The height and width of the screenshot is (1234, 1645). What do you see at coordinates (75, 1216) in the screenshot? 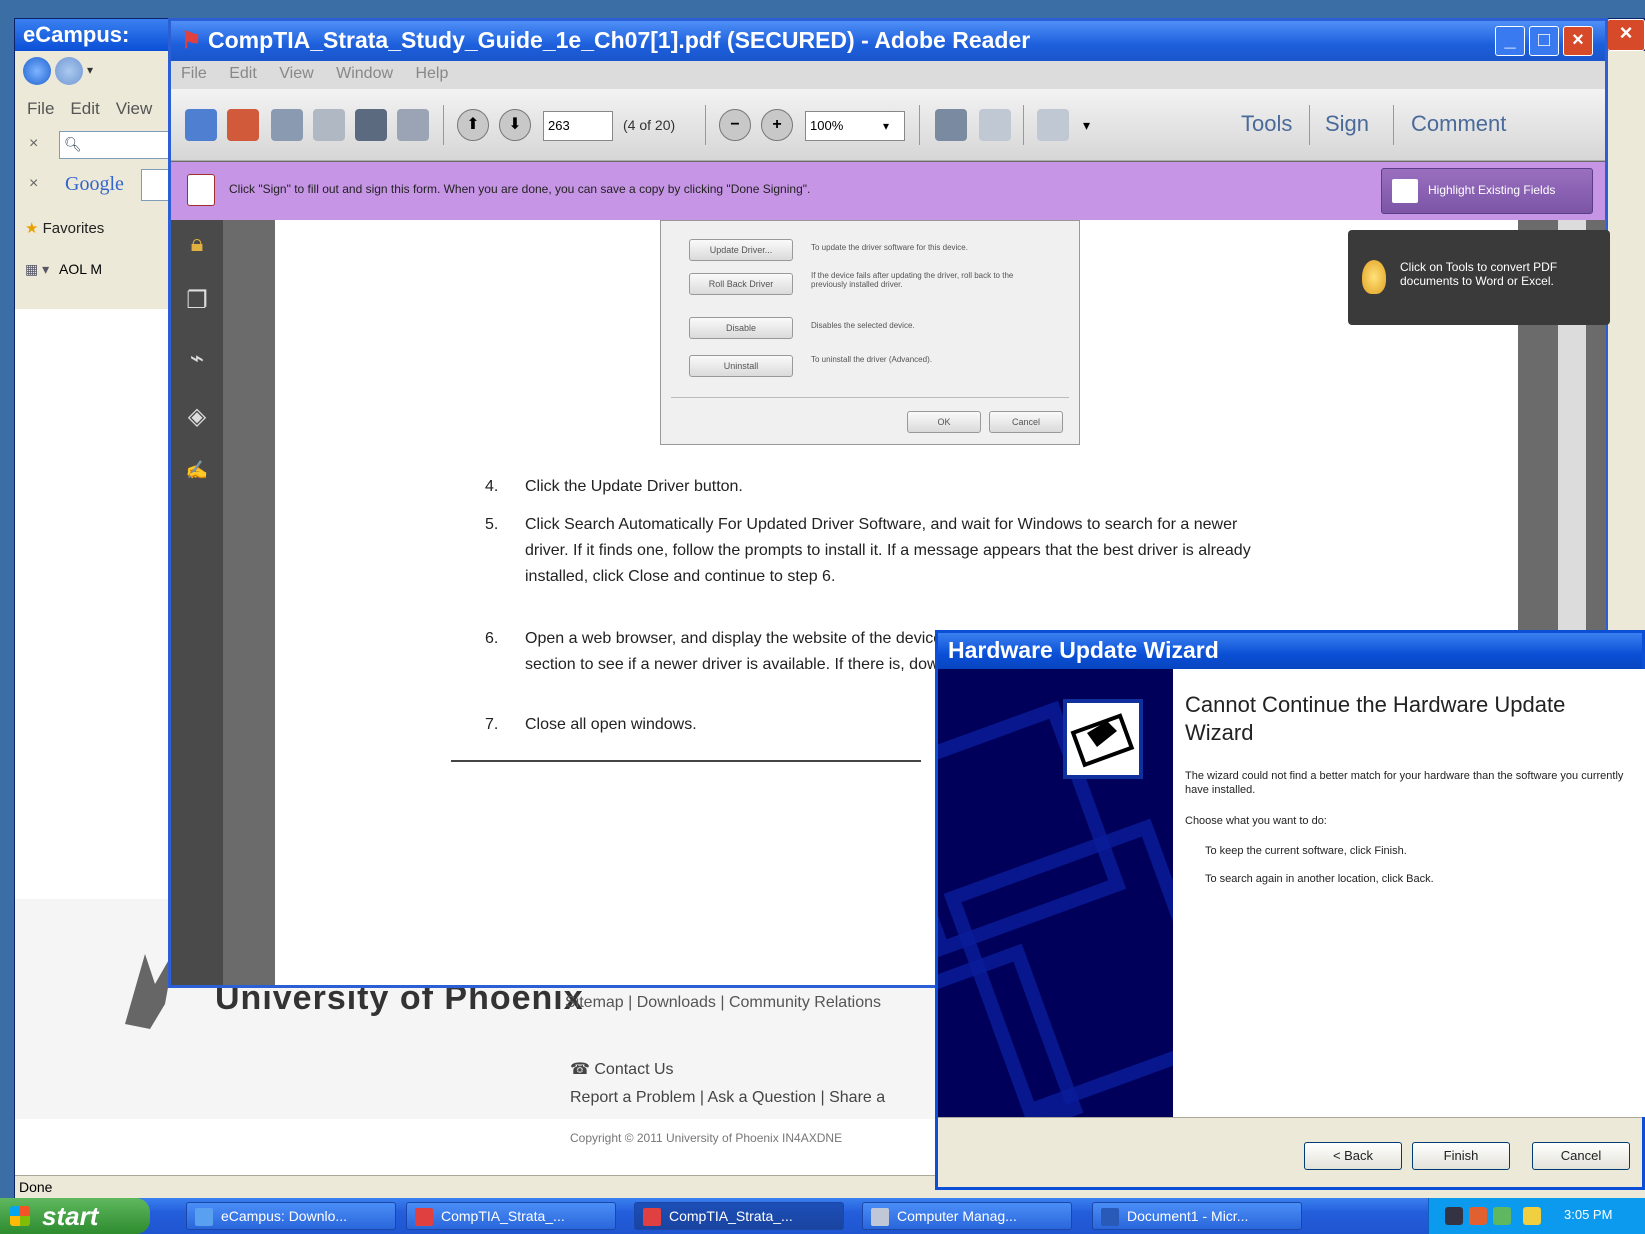
I see `start-button: start` at bounding box center [75, 1216].